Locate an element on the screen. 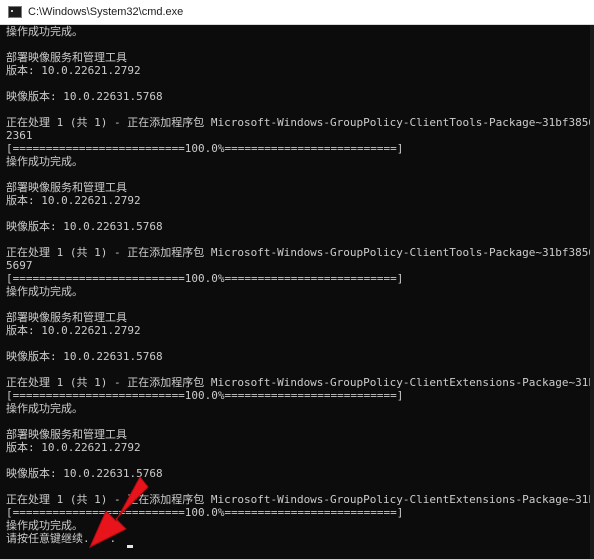 The height and width of the screenshot is (559, 594). console-line: 2361 is located at coordinates (19, 135).